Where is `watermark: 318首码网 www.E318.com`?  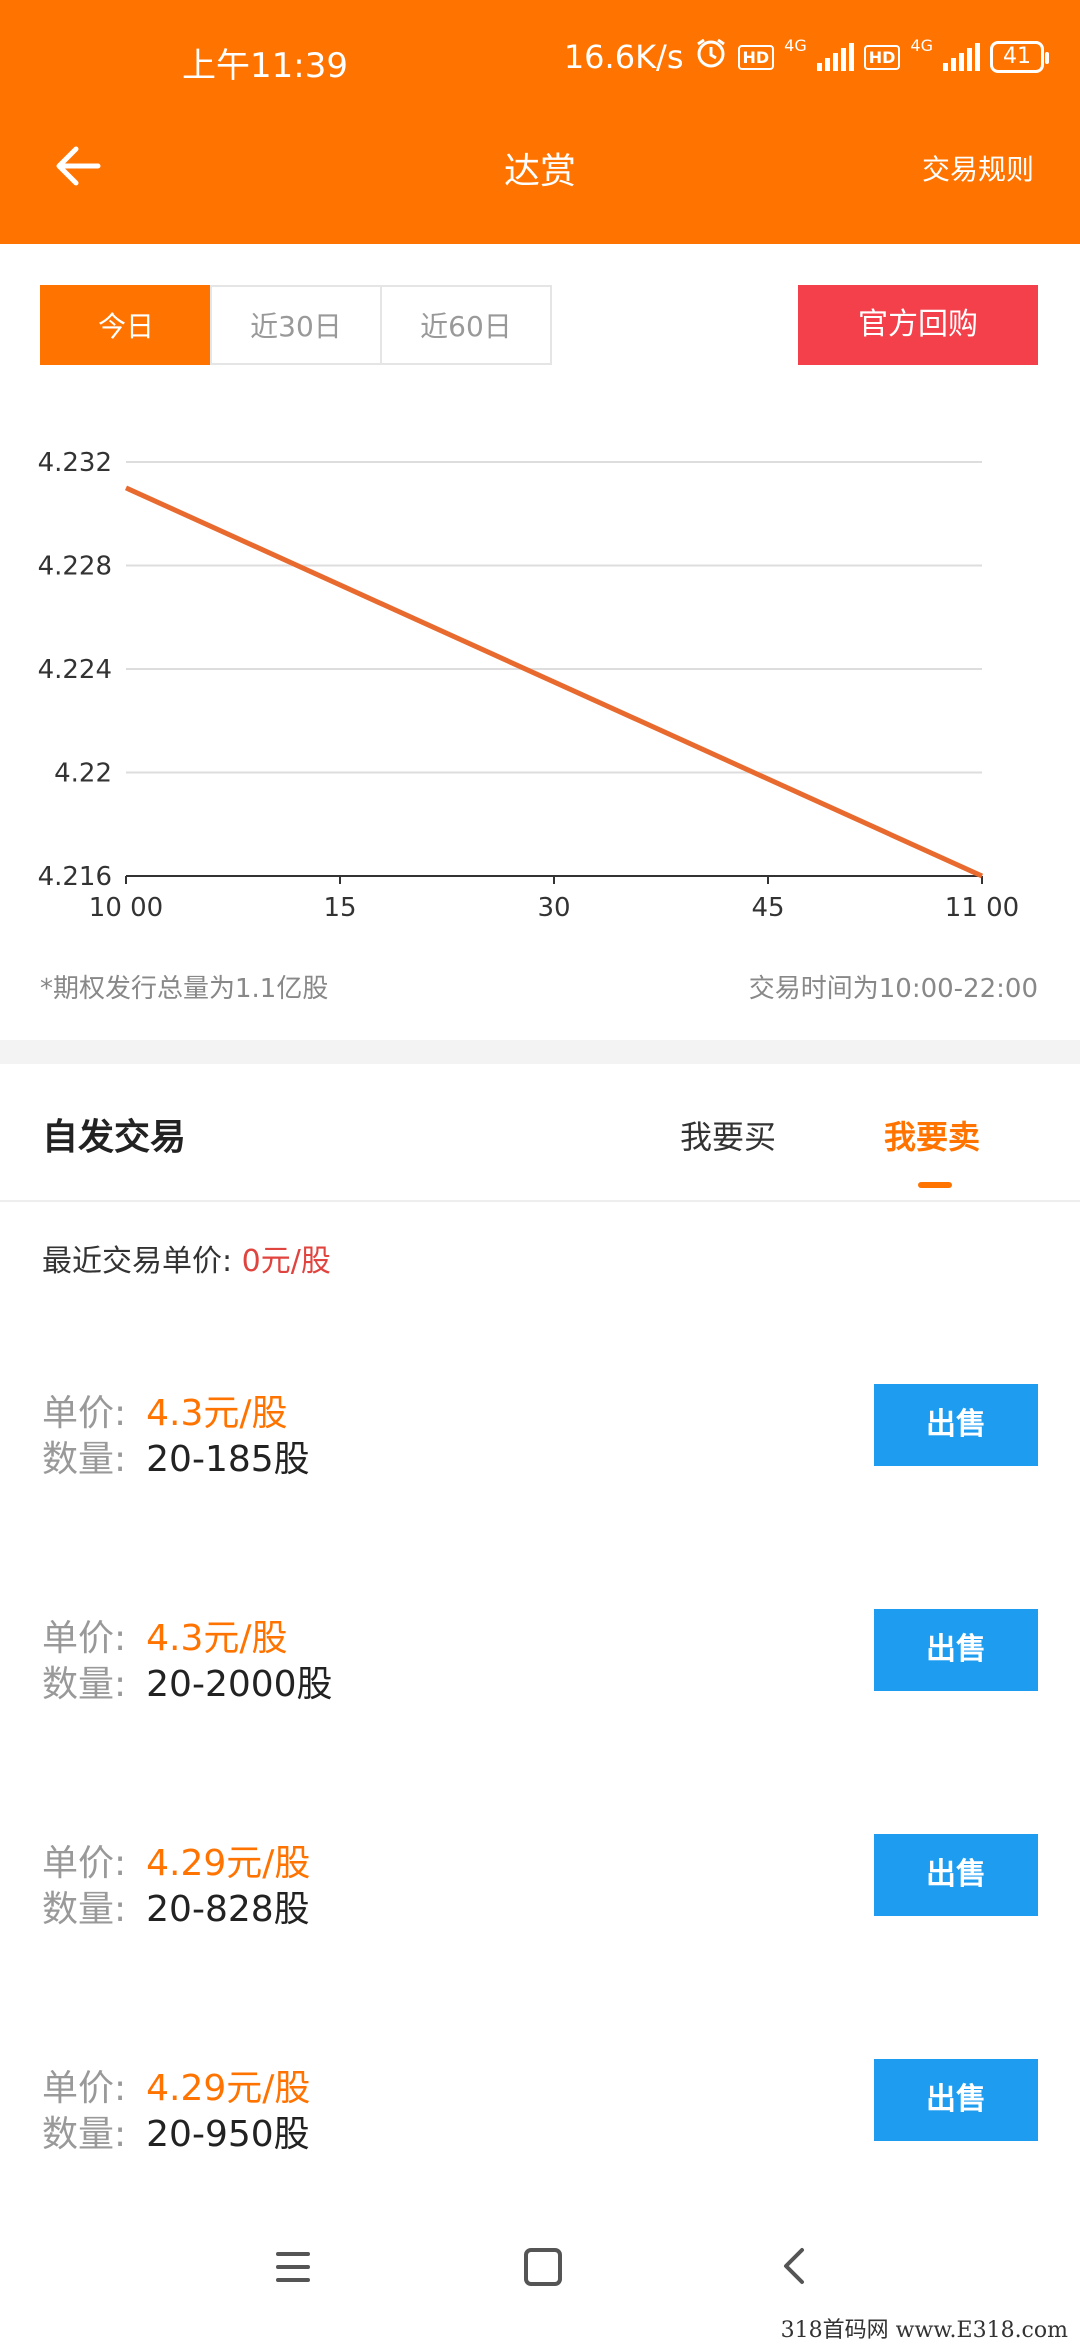 watermark: 318首码网 www.E318.com is located at coordinates (924, 2328).